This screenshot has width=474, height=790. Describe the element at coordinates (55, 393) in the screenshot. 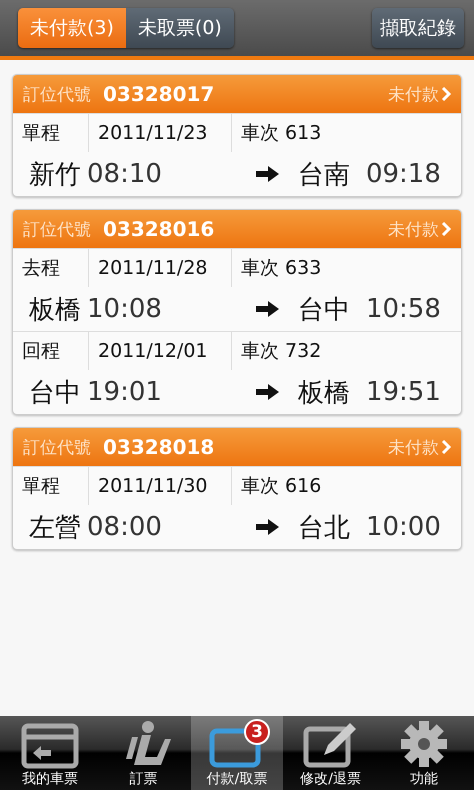

I see `departure-station: 台中` at that location.